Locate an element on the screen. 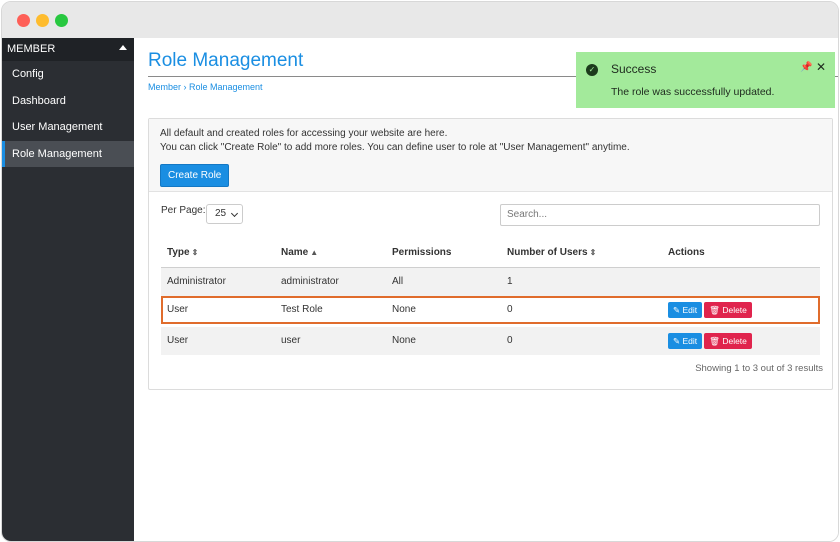  column-header-actions: Actions is located at coordinates (686, 252).